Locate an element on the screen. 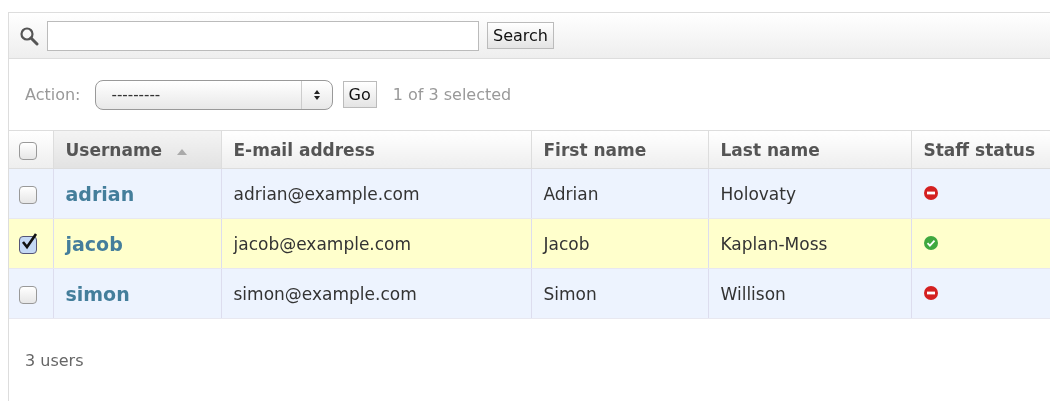  table-row: simon simon@example.com Simon Willison is located at coordinates (529, 293).